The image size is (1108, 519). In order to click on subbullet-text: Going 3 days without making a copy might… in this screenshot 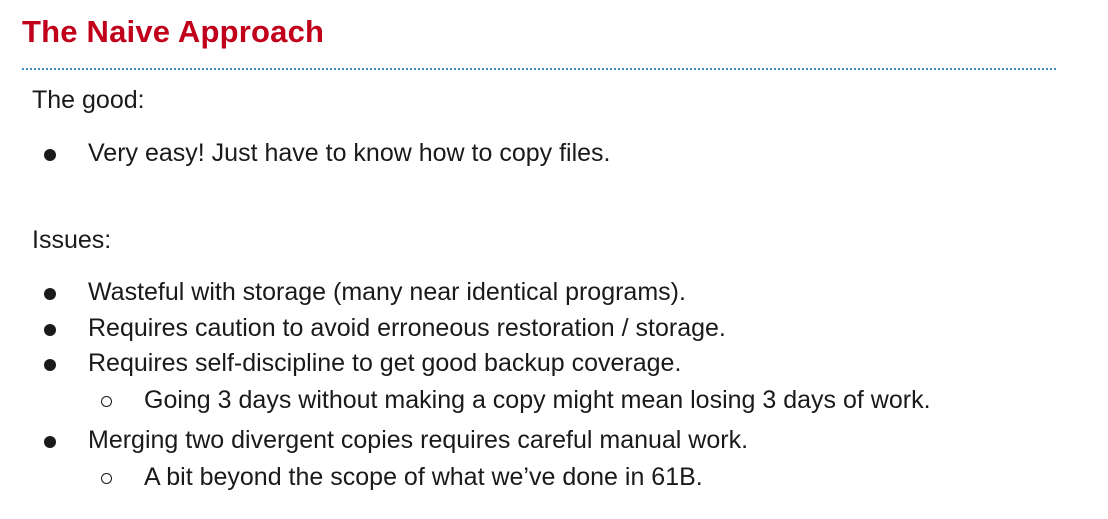, I will do `click(537, 400)`.